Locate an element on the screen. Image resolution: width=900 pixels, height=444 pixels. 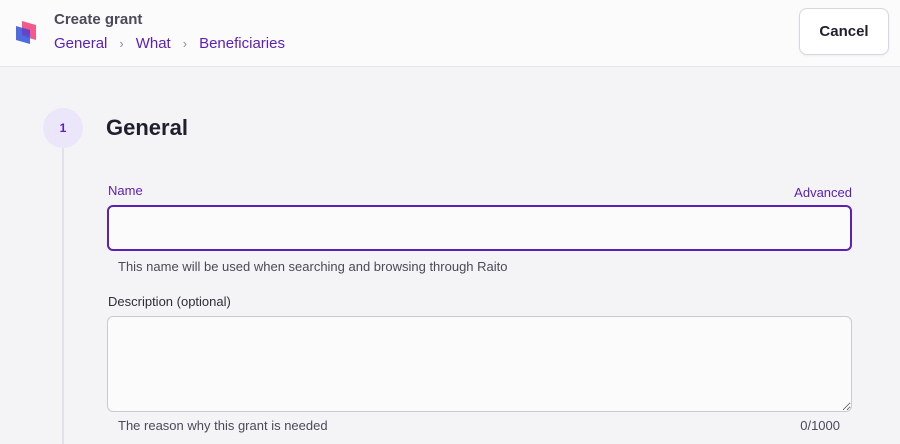
breadcrumb: General › What › Beneficiaries is located at coordinates (169, 43).